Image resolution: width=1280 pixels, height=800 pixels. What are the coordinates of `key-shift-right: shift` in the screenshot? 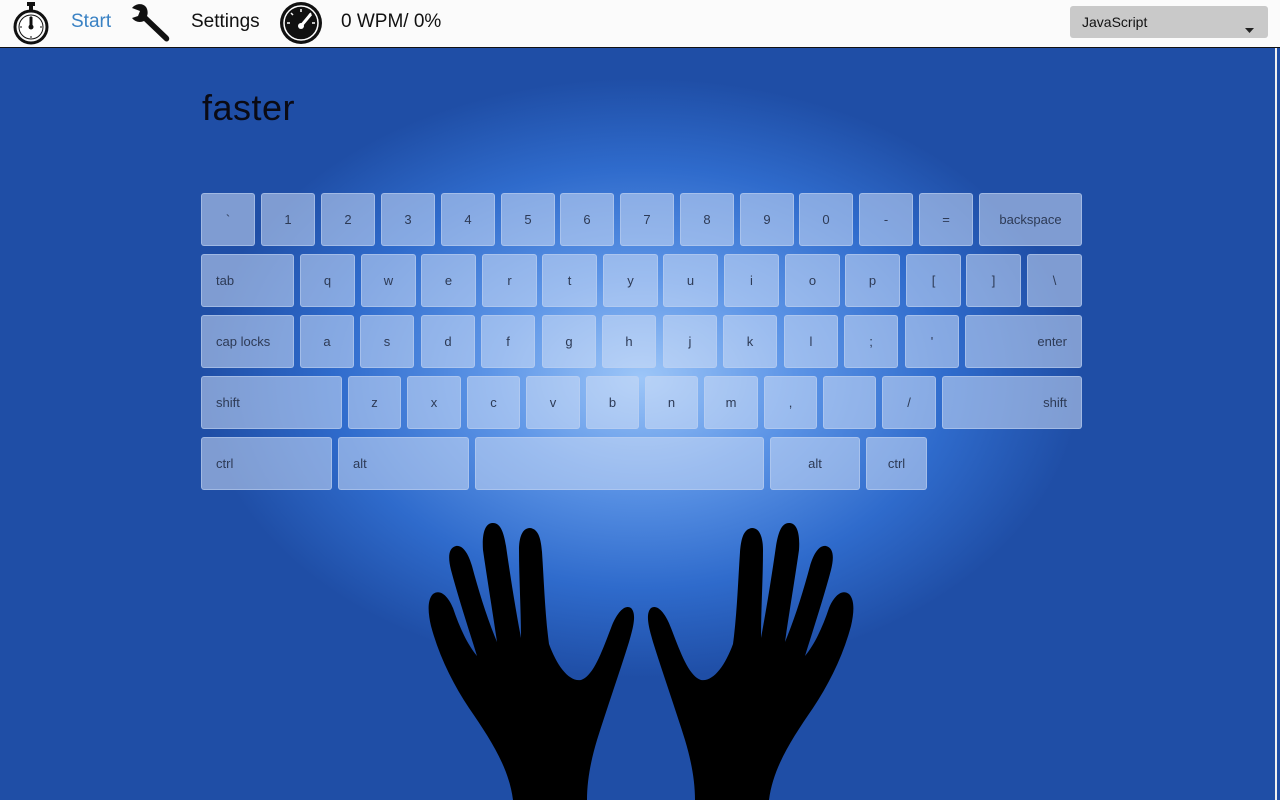 It's located at (1012, 402).